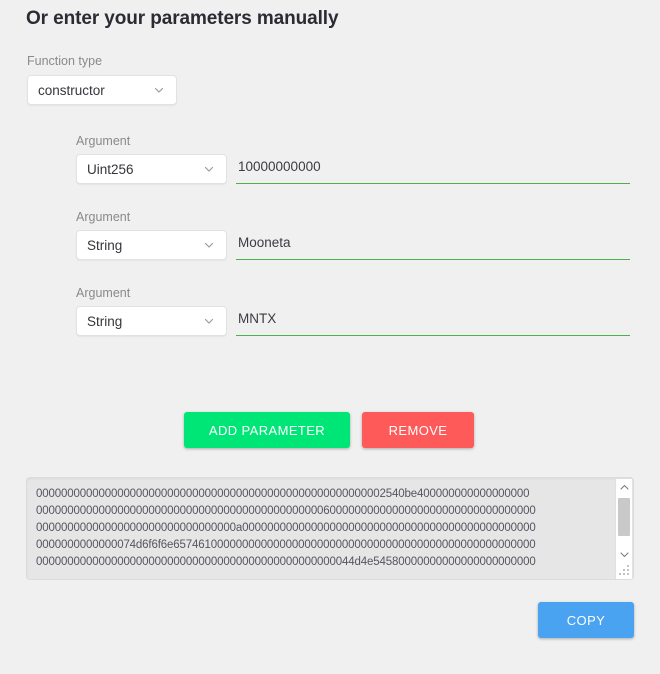 This screenshot has height=674, width=660. What do you see at coordinates (624, 487) in the screenshot?
I see `scroll-up-icon` at bounding box center [624, 487].